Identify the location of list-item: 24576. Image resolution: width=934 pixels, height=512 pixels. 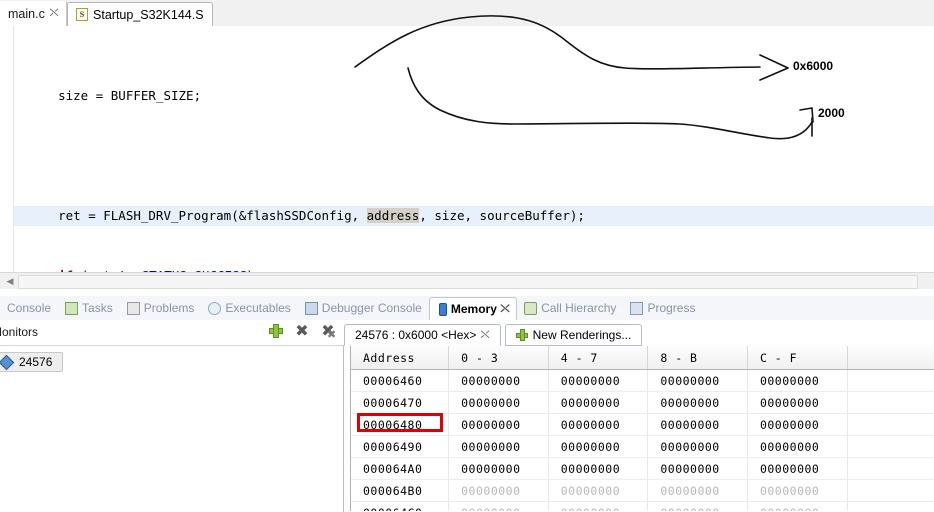
(32, 362).